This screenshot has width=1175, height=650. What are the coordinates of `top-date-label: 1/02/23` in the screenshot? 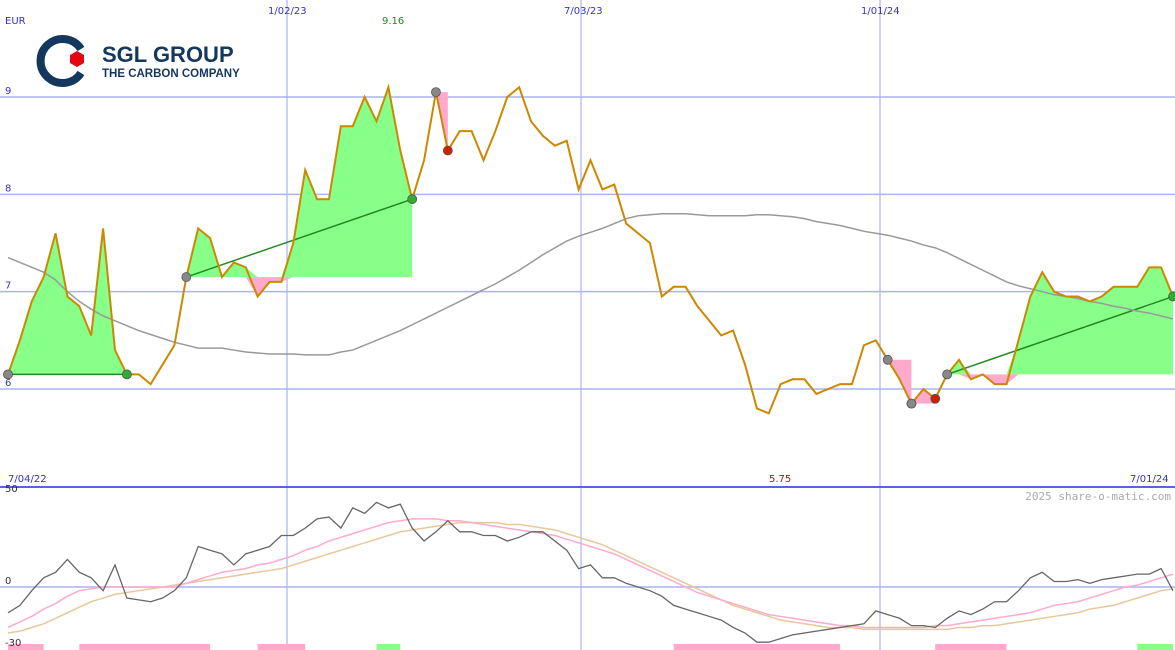 It's located at (287, 11).